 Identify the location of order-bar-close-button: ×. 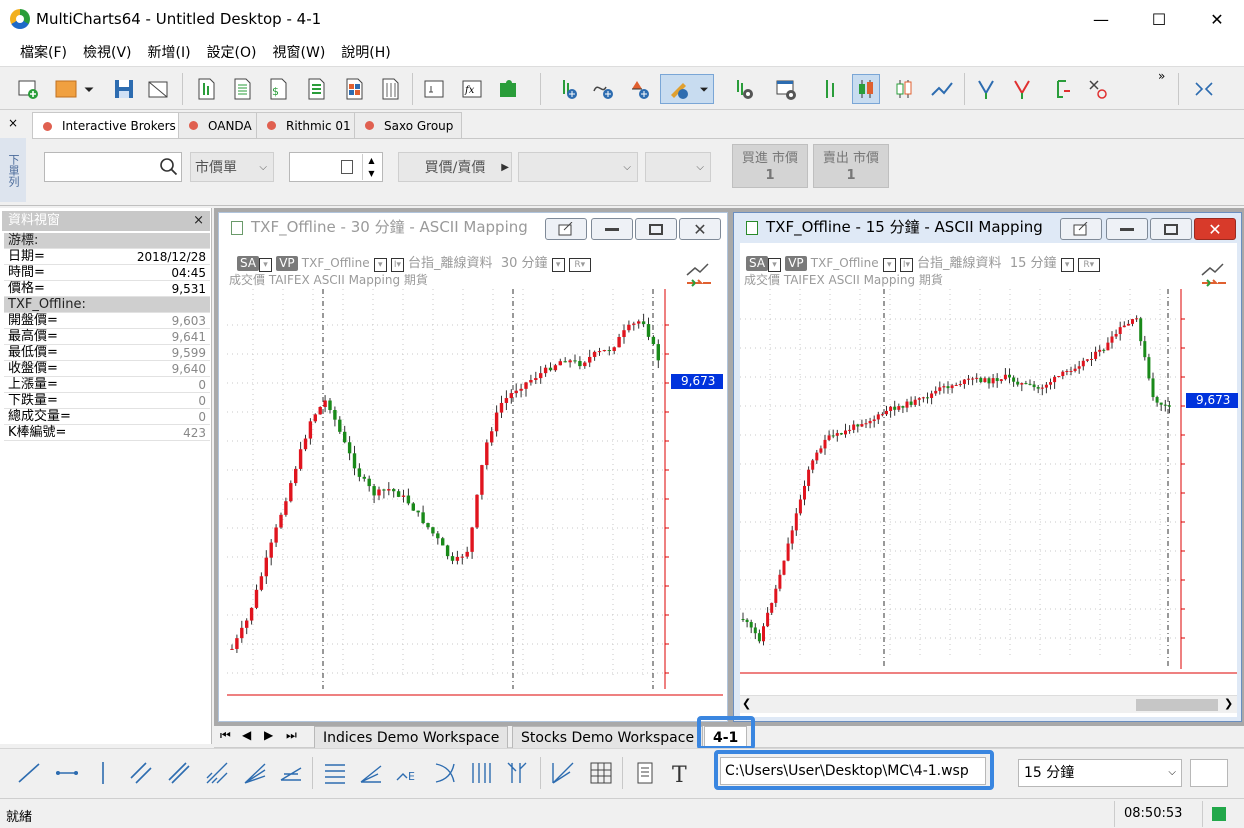
(13, 123).